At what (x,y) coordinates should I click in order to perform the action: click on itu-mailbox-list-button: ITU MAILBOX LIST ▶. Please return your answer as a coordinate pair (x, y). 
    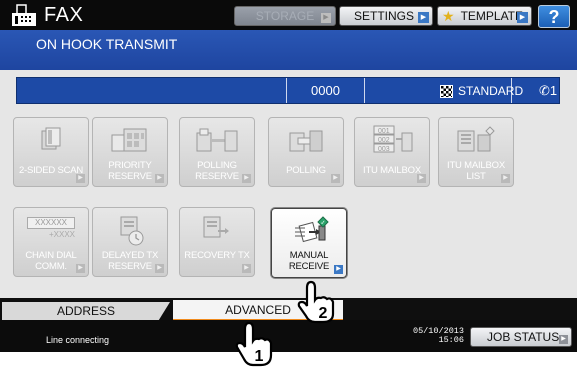
    Looking at the image, I should click on (476, 152).